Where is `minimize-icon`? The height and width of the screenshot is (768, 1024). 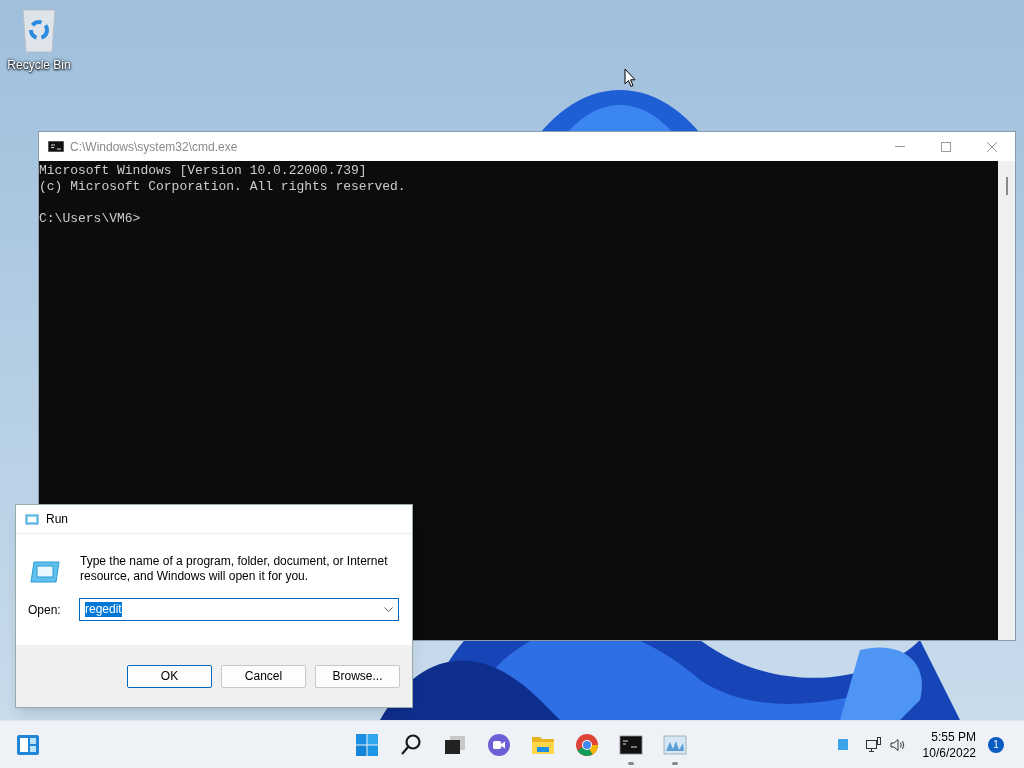
minimize-icon is located at coordinates (900, 146).